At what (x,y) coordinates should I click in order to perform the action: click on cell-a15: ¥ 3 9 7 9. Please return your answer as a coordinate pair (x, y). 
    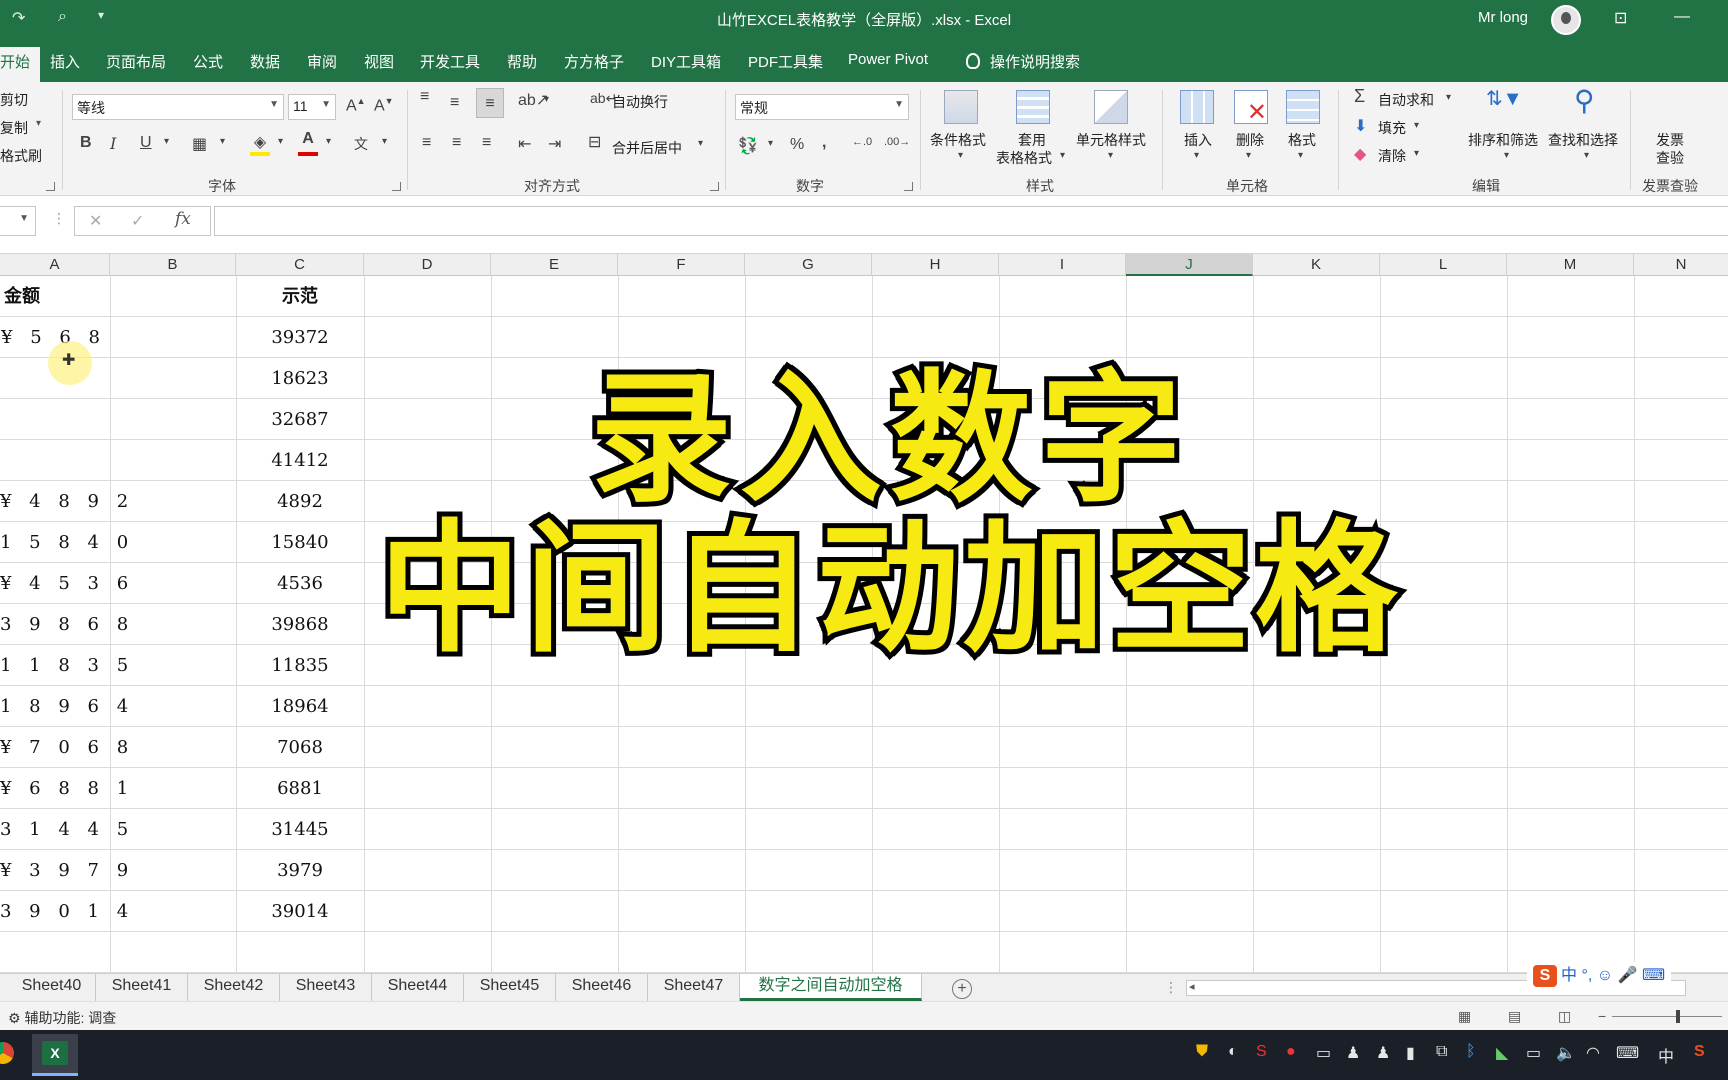
    Looking at the image, I should click on (64, 870).